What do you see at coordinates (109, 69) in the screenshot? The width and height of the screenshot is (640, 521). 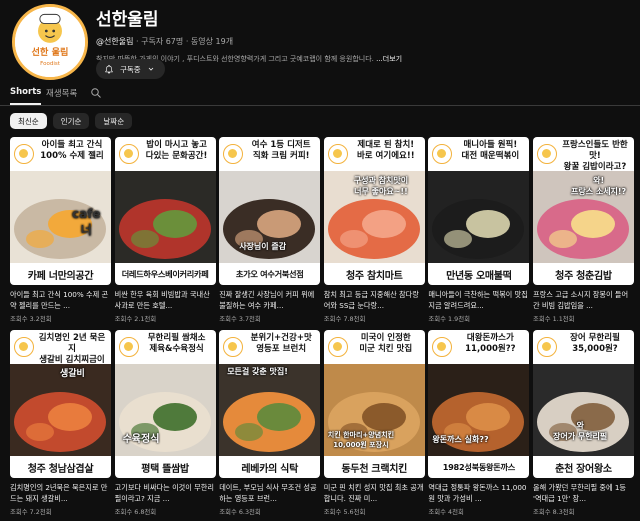 I see `bell-icon` at bounding box center [109, 69].